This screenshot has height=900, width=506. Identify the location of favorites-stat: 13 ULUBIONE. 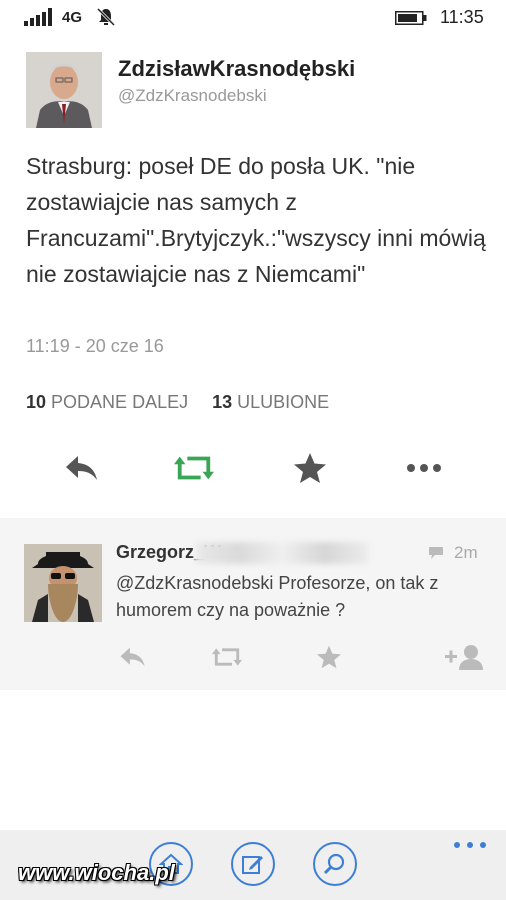
(270, 402).